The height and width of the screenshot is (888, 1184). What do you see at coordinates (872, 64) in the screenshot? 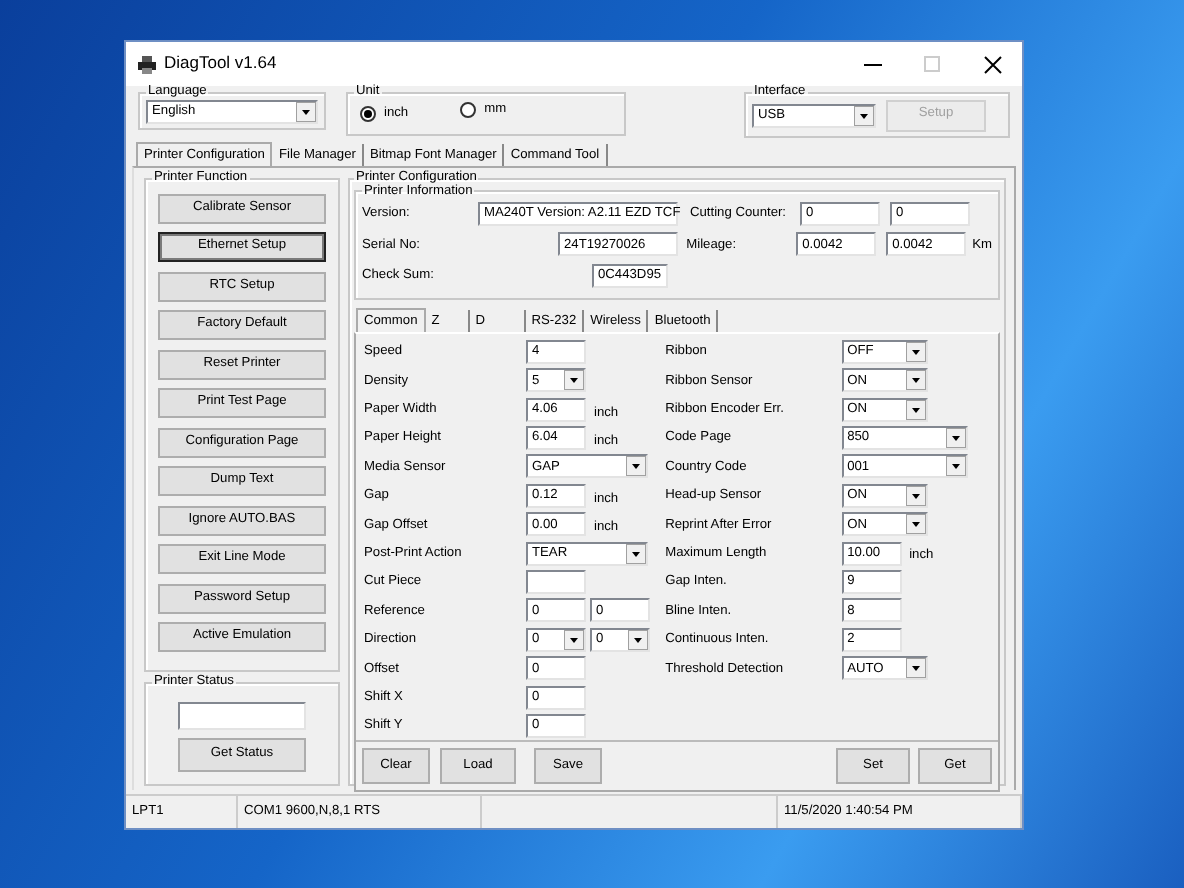
I see `minimize-icon` at bounding box center [872, 64].